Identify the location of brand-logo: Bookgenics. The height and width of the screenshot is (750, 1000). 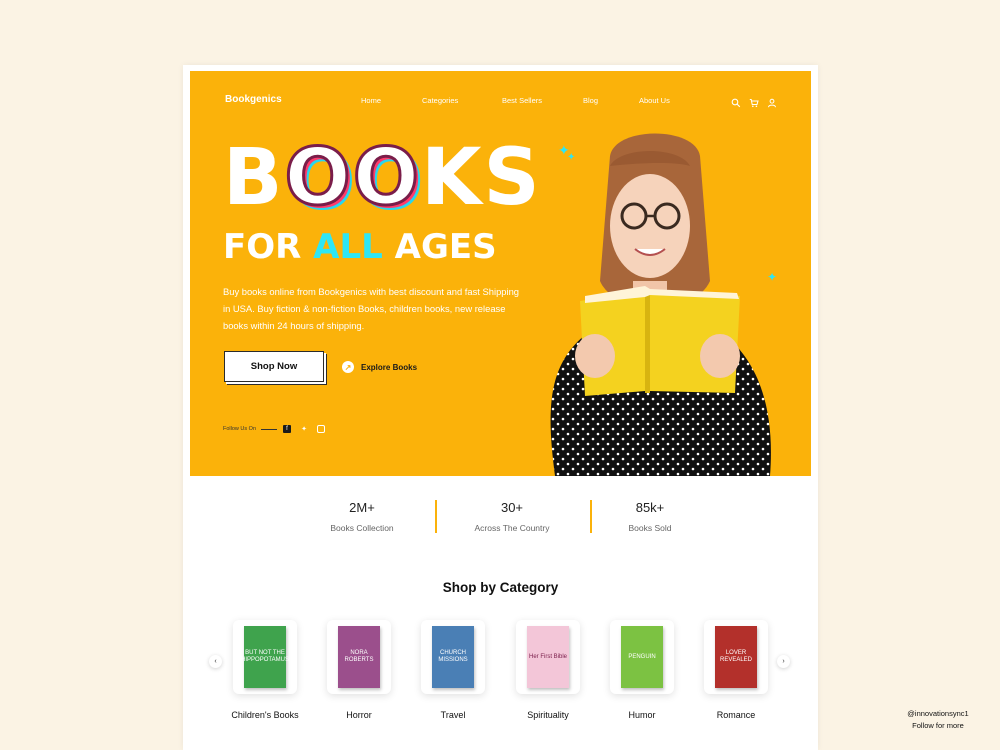
(253, 99).